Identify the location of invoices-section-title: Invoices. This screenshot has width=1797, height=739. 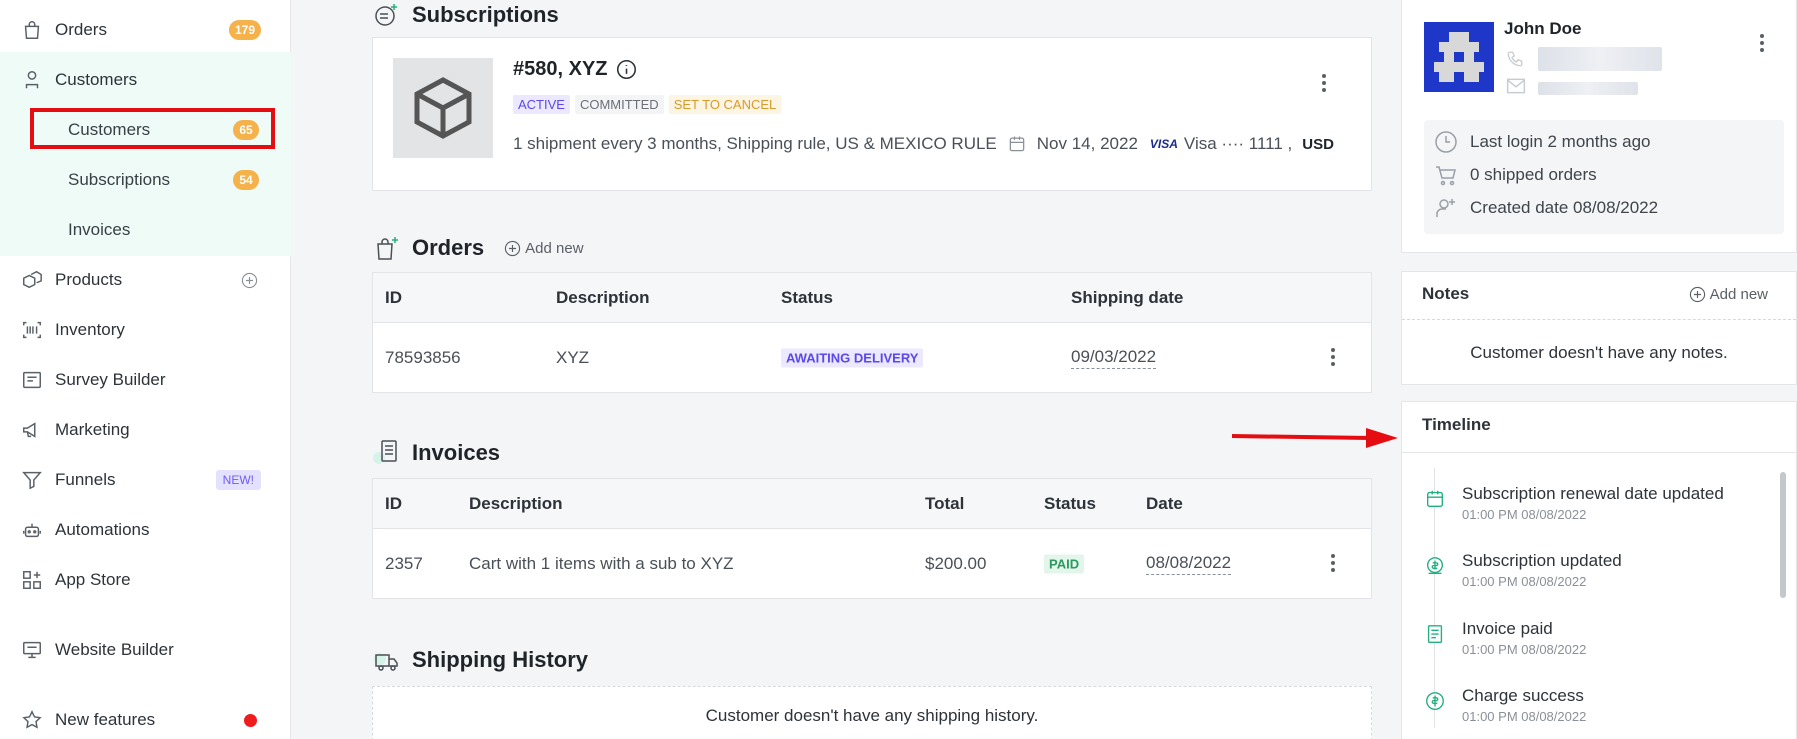
(436, 453).